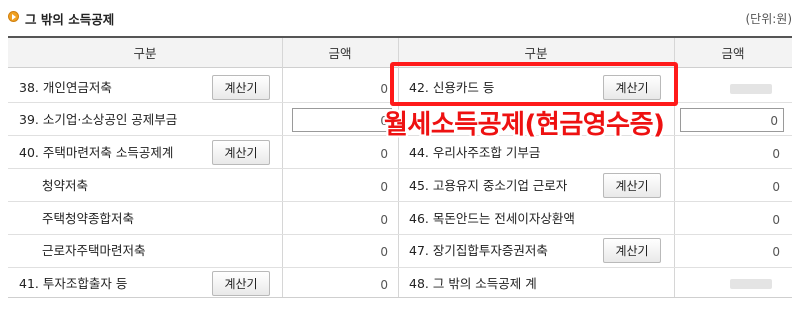 Image resolution: width=800 pixels, height=310 pixels. Describe the element at coordinates (241, 87) in the screenshot. I see `calculator-button-38: 계산기` at that location.